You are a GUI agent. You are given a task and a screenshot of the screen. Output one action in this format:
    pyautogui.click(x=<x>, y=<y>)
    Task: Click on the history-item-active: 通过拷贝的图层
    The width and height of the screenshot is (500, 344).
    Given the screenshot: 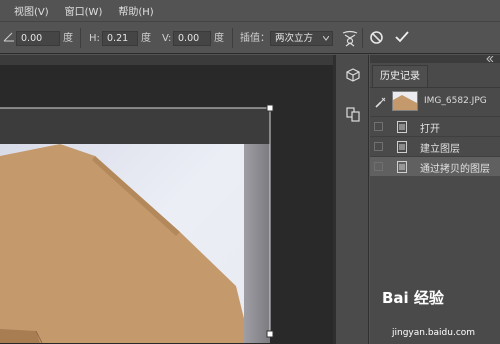 What is the action you would take?
    pyautogui.click(x=435, y=166)
    